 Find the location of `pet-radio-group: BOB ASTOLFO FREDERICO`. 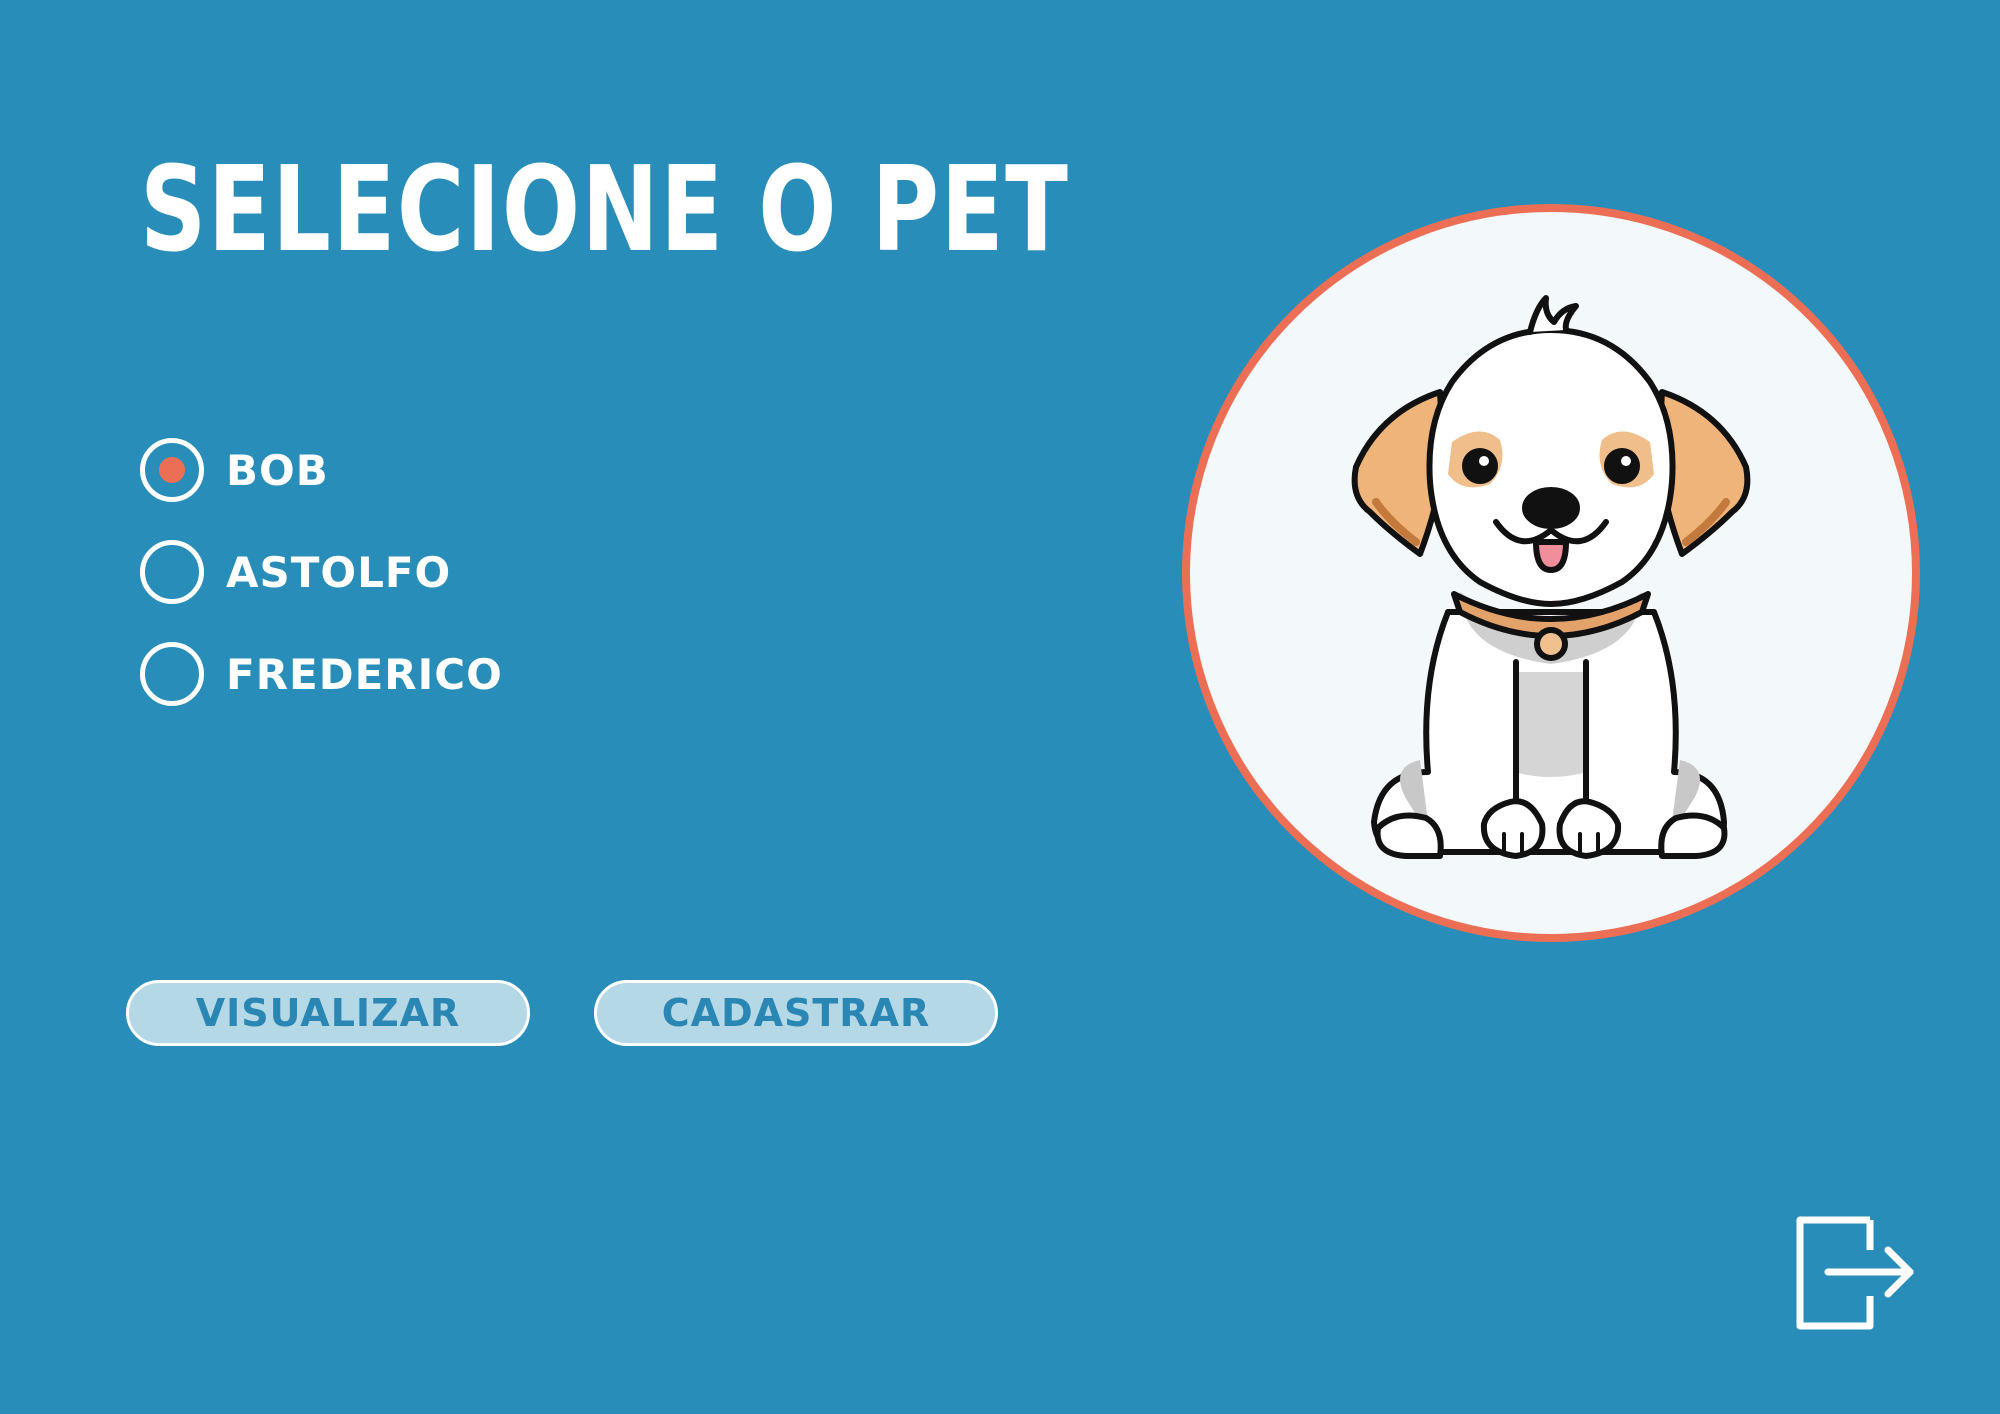

pet-radio-group: BOB ASTOLFO FREDERICO is located at coordinates (321, 585).